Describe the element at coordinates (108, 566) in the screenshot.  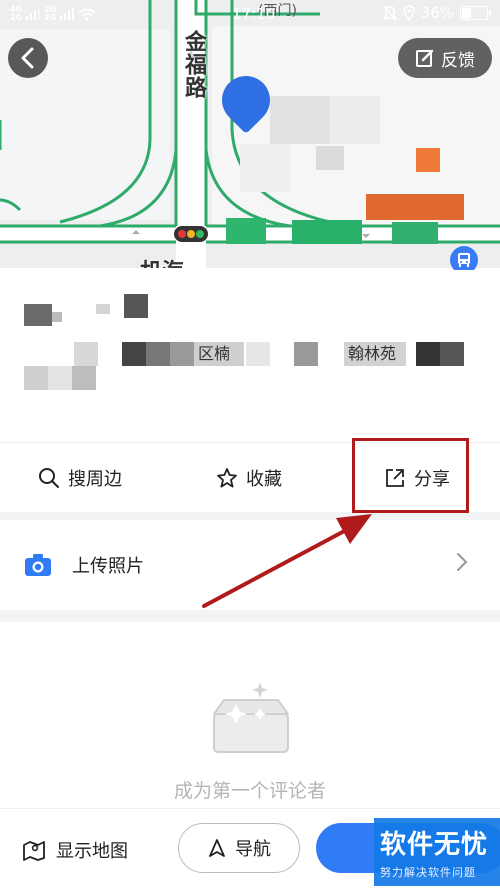
I see `upload-photo-label: 上传照片` at that location.